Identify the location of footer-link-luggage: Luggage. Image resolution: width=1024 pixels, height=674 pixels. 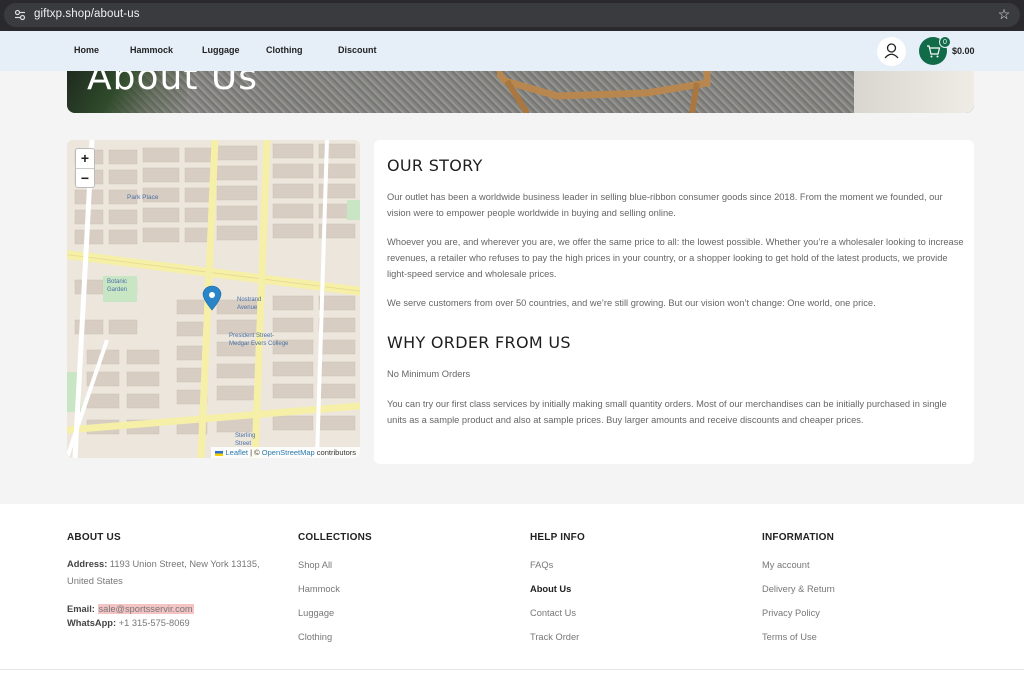
(316, 613).